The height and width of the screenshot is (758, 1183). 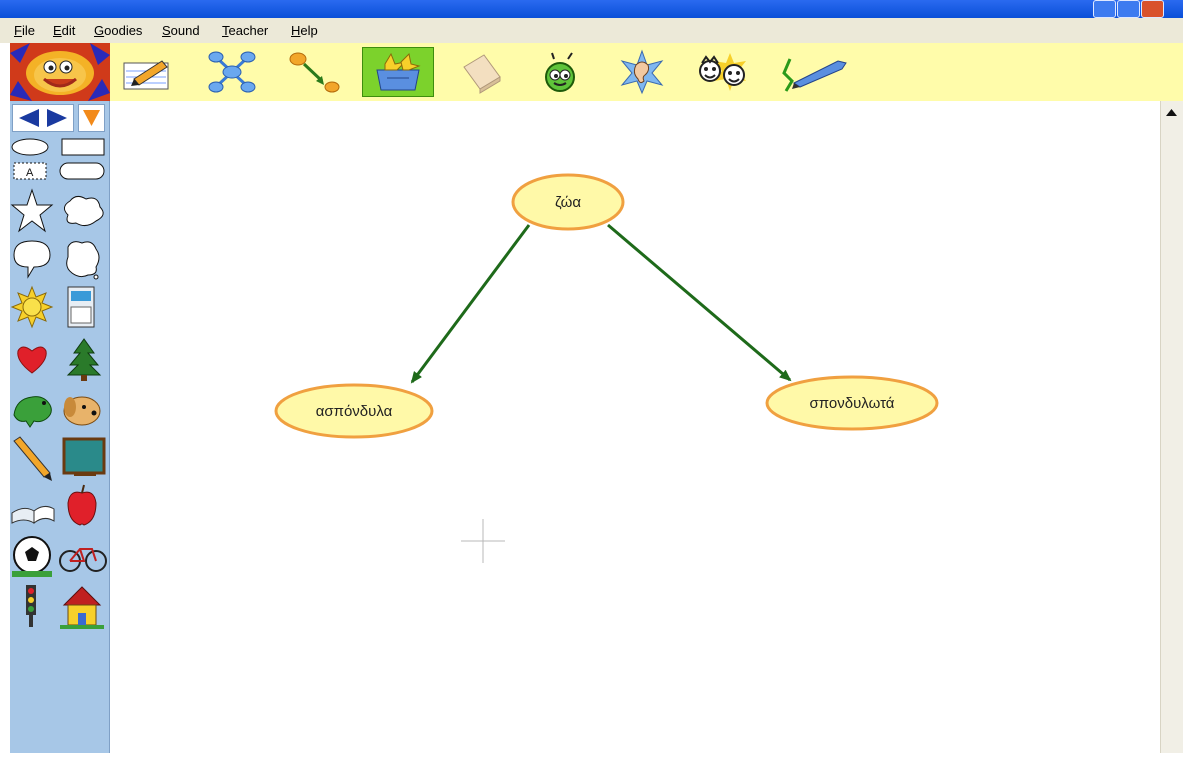 What do you see at coordinates (32, 556) in the screenshot?
I see `soccer-ball-icon` at bounding box center [32, 556].